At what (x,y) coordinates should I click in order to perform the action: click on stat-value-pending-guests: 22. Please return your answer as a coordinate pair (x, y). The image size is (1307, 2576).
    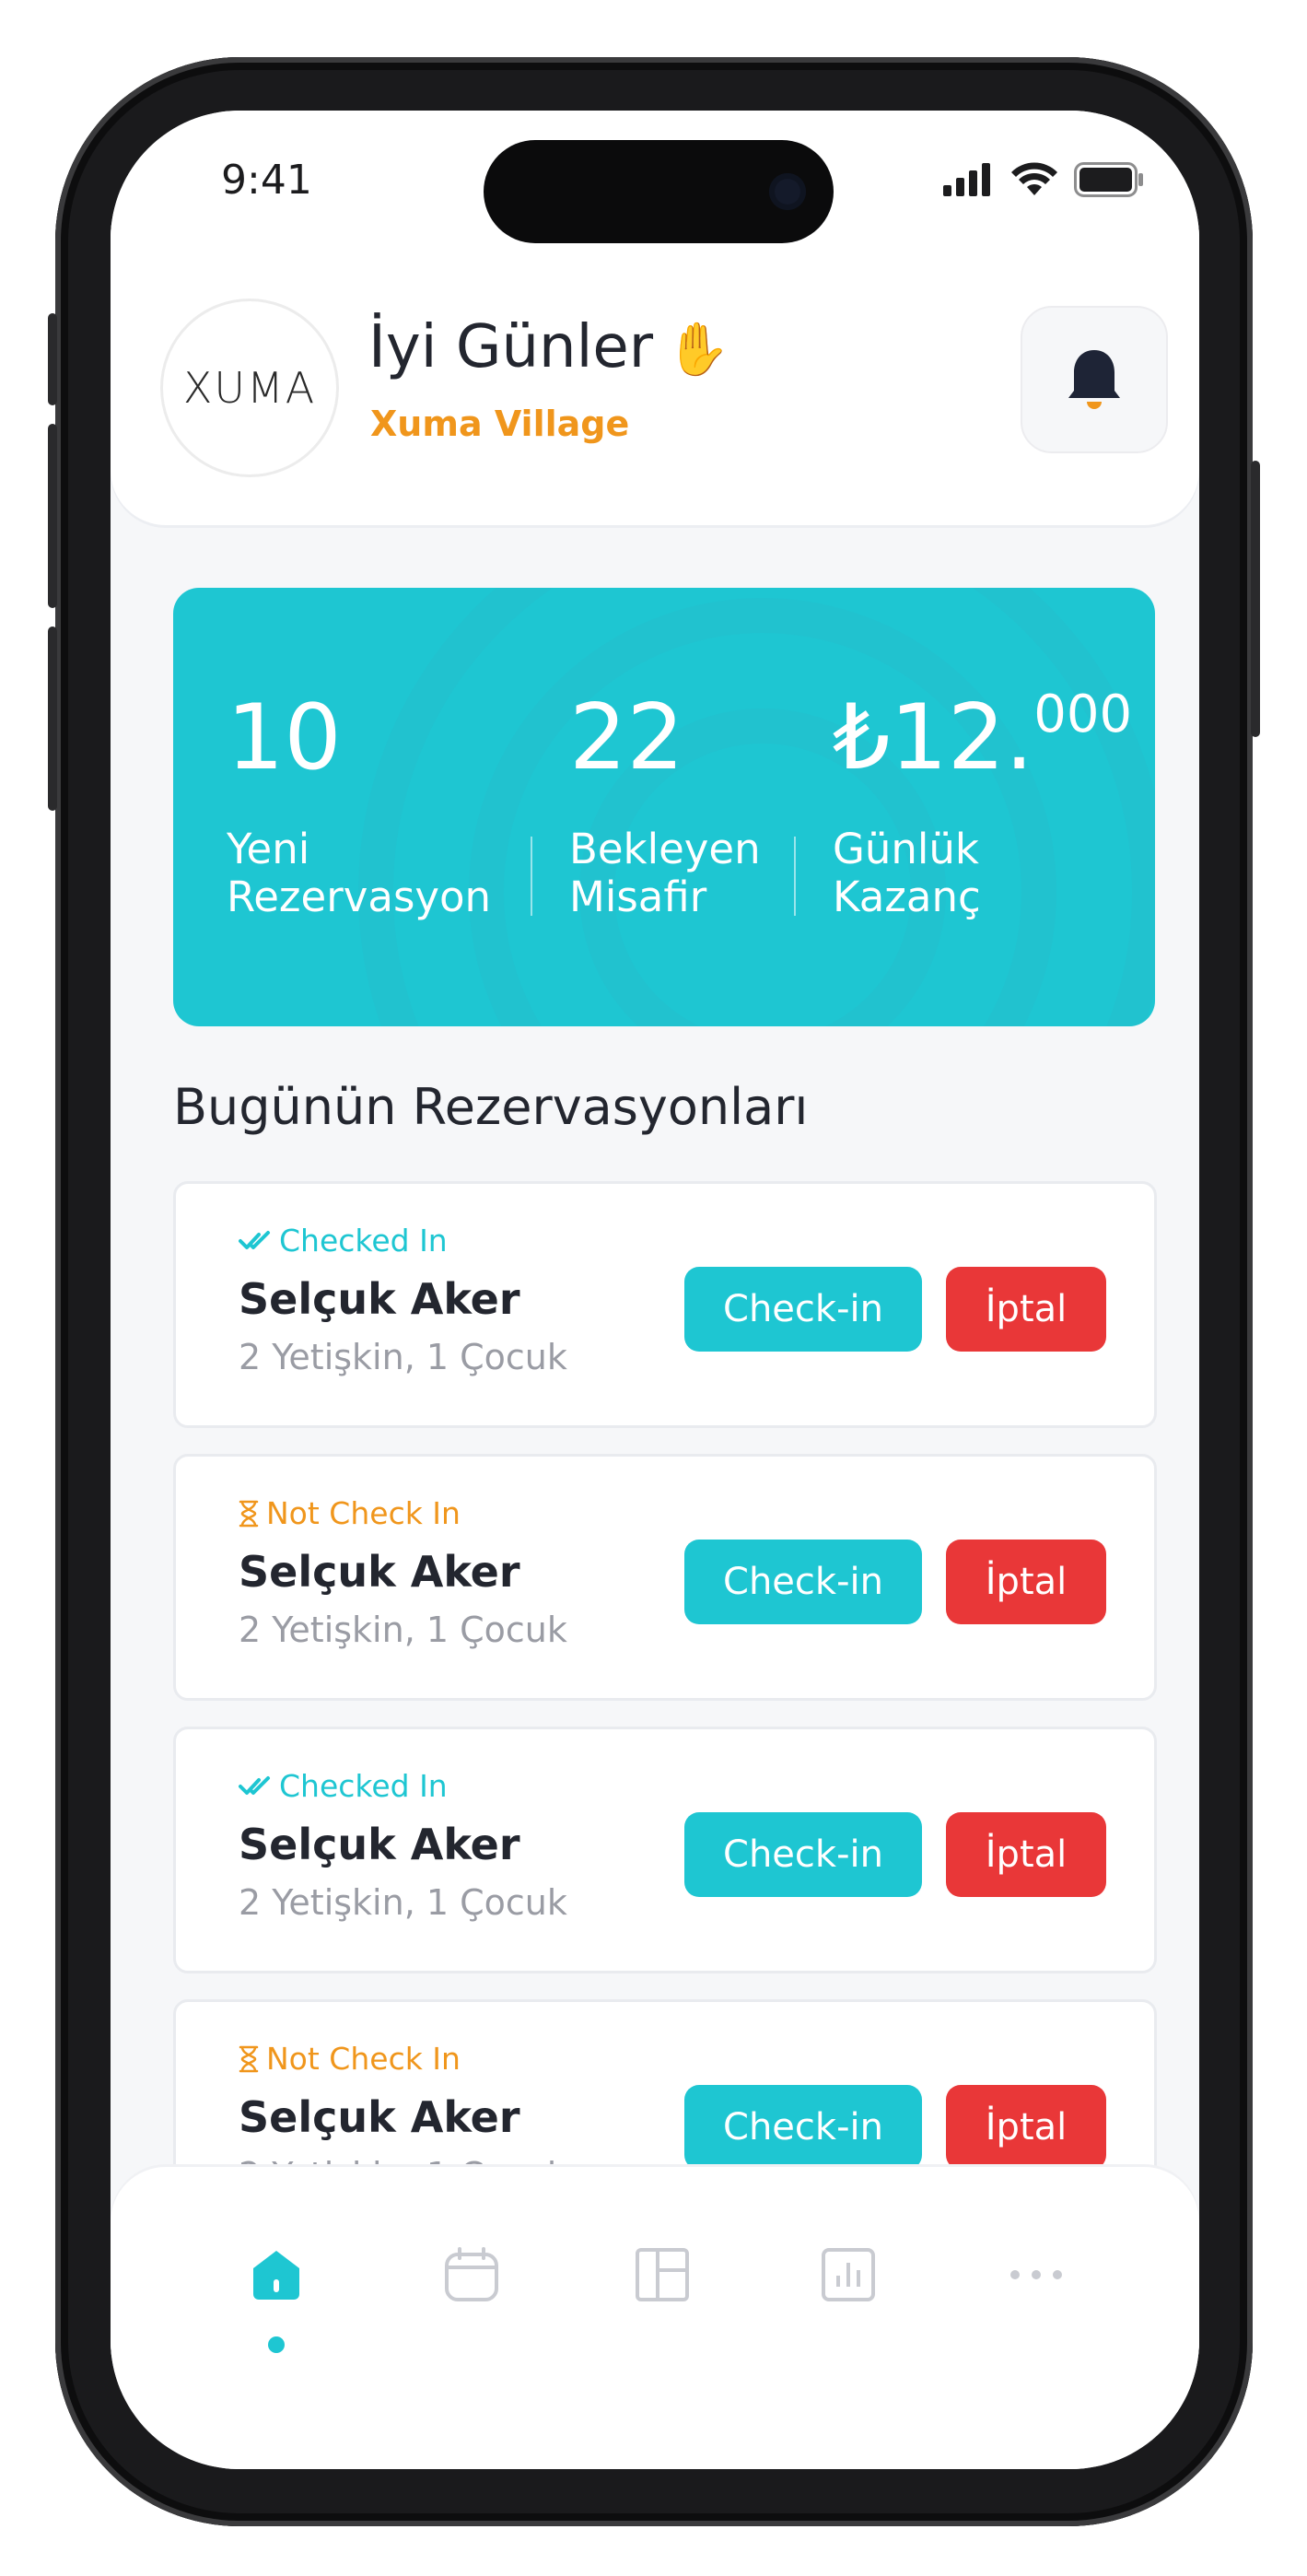
    Looking at the image, I should click on (626, 737).